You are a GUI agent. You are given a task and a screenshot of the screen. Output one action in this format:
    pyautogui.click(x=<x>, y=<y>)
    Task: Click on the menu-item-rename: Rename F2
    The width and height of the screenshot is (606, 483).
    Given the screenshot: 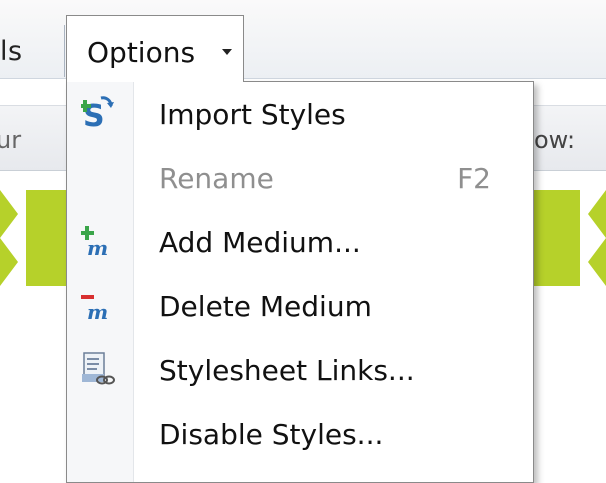 What is the action you would take?
    pyautogui.click(x=300, y=178)
    